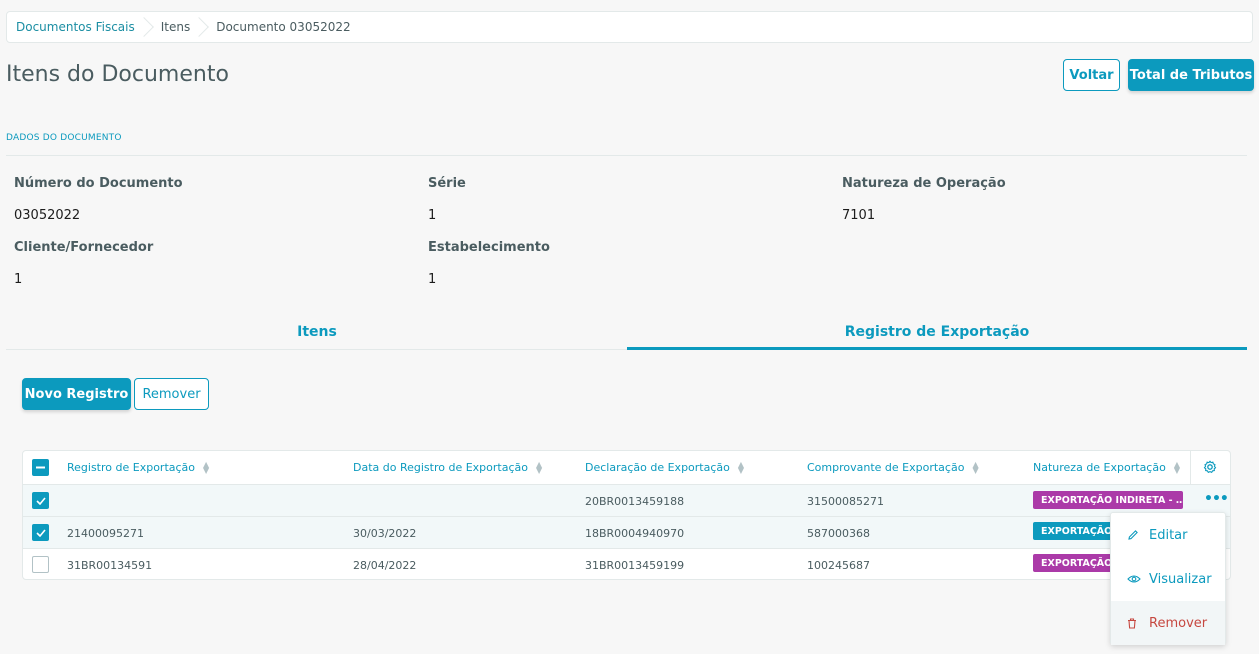  Describe the element at coordinates (924, 183) in the screenshot. I see `field-label-natureza-operacao: Natureza de Operação` at that location.